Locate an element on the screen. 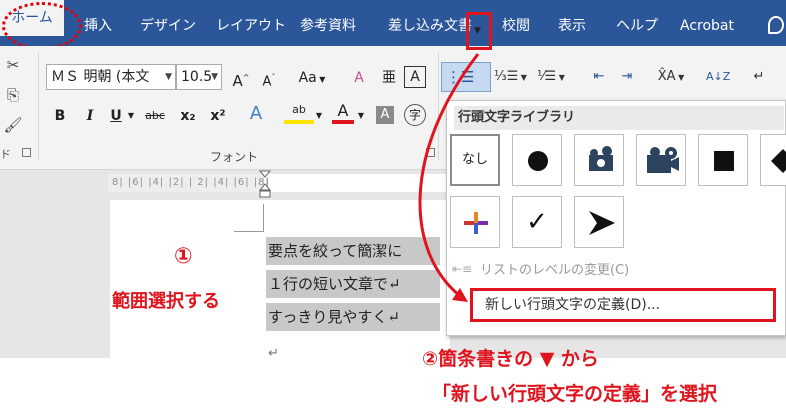  character-border-icon: A is located at coordinates (415, 77).